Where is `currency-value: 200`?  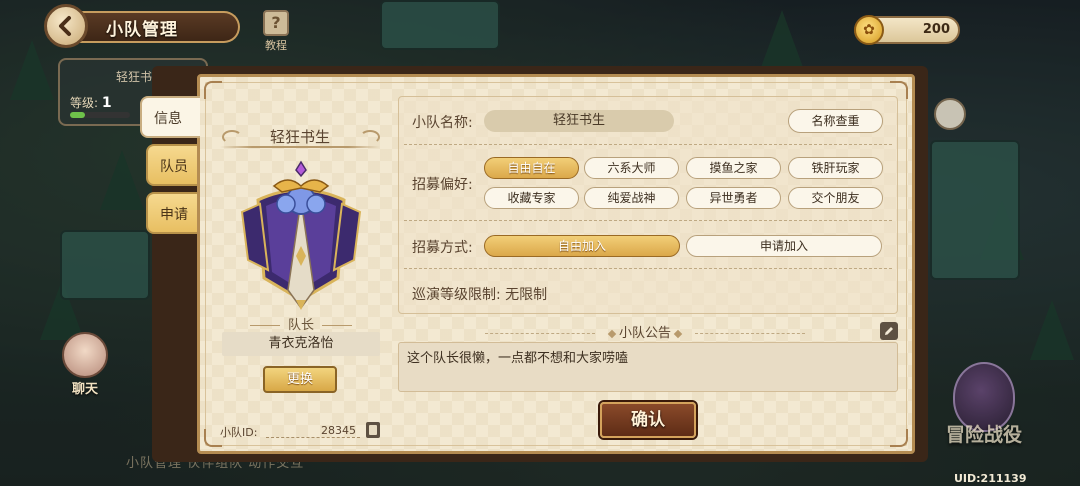 currency-value: 200 is located at coordinates (936, 29).